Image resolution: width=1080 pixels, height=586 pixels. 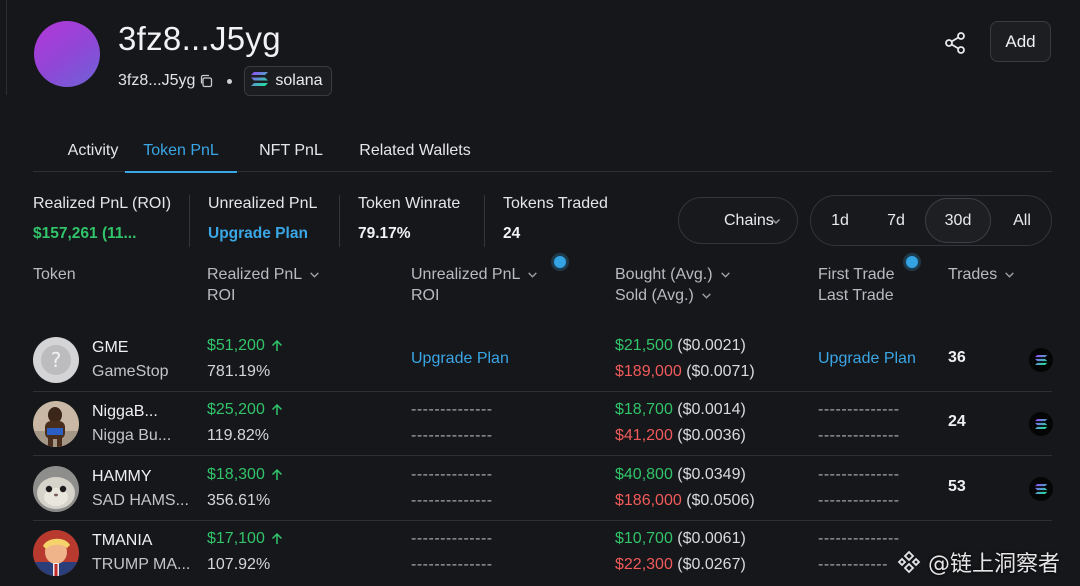 I want to click on realized-pnl: $17,100, so click(x=245, y=539).